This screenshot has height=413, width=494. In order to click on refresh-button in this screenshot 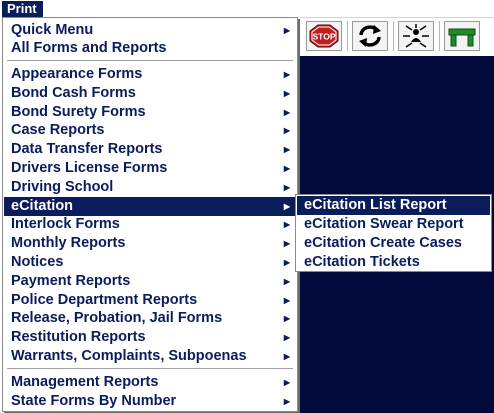, I will do `click(370, 36)`.